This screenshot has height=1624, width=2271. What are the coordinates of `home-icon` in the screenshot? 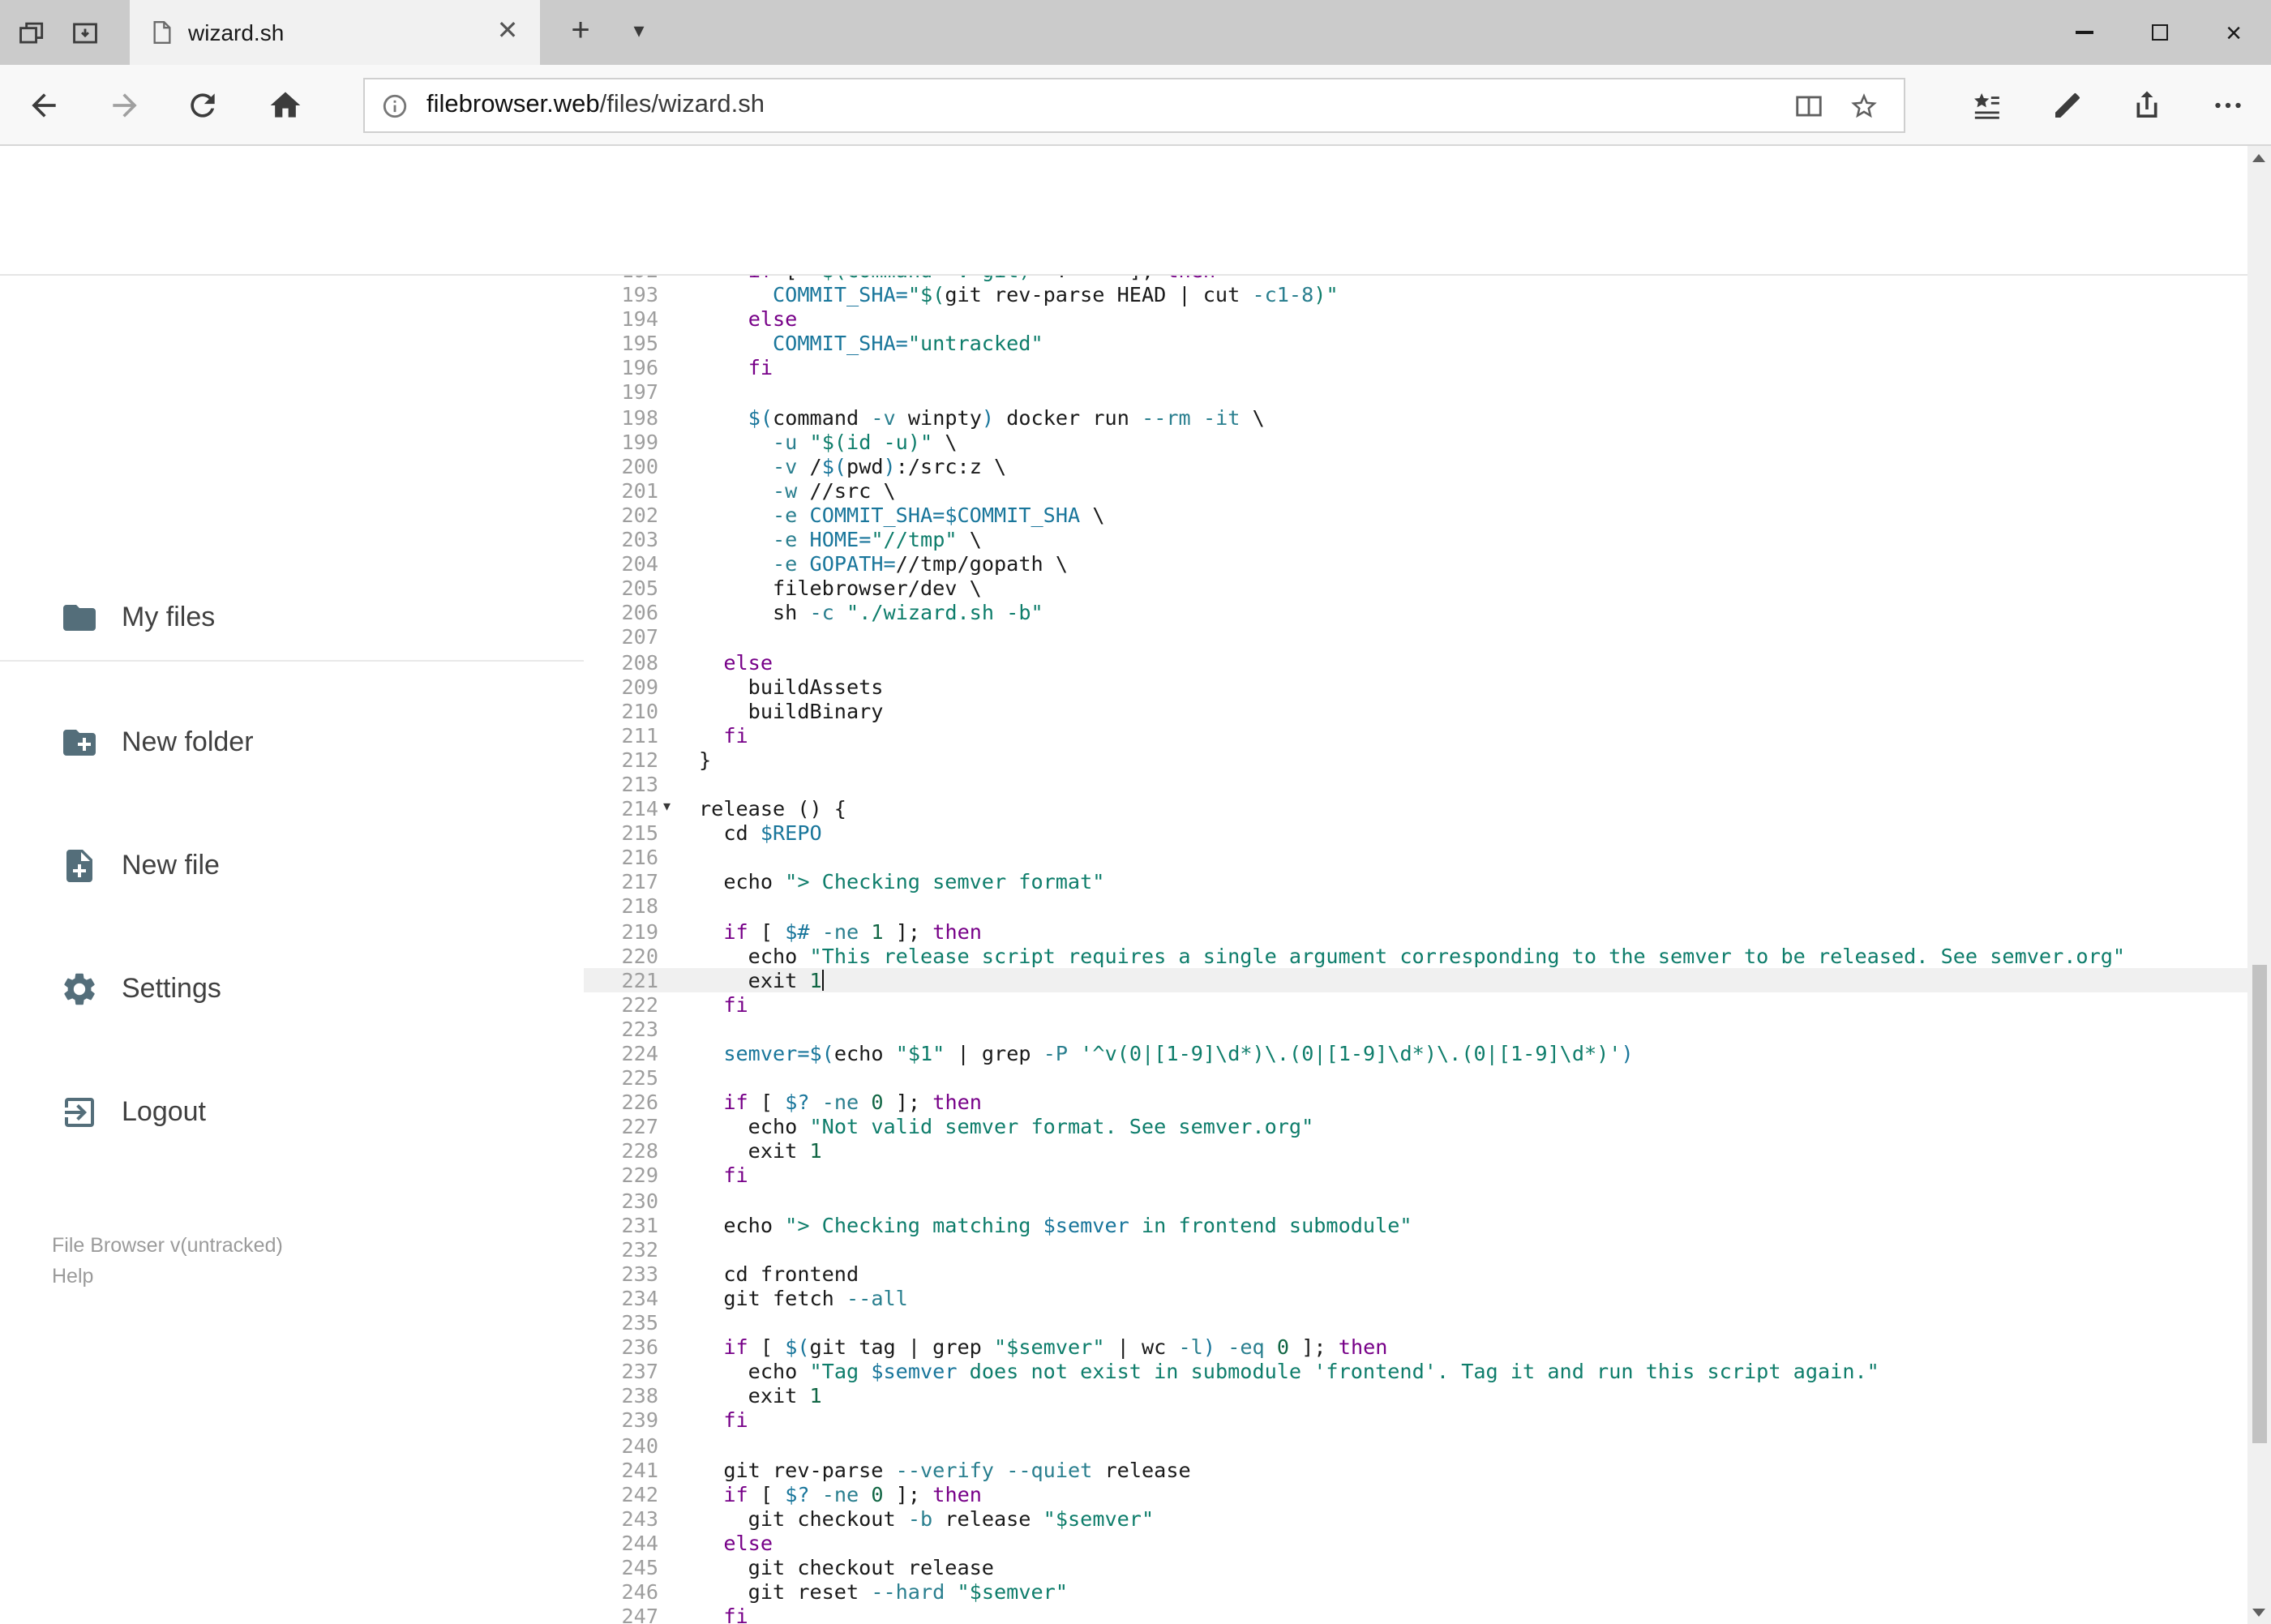 It's located at (286, 106).